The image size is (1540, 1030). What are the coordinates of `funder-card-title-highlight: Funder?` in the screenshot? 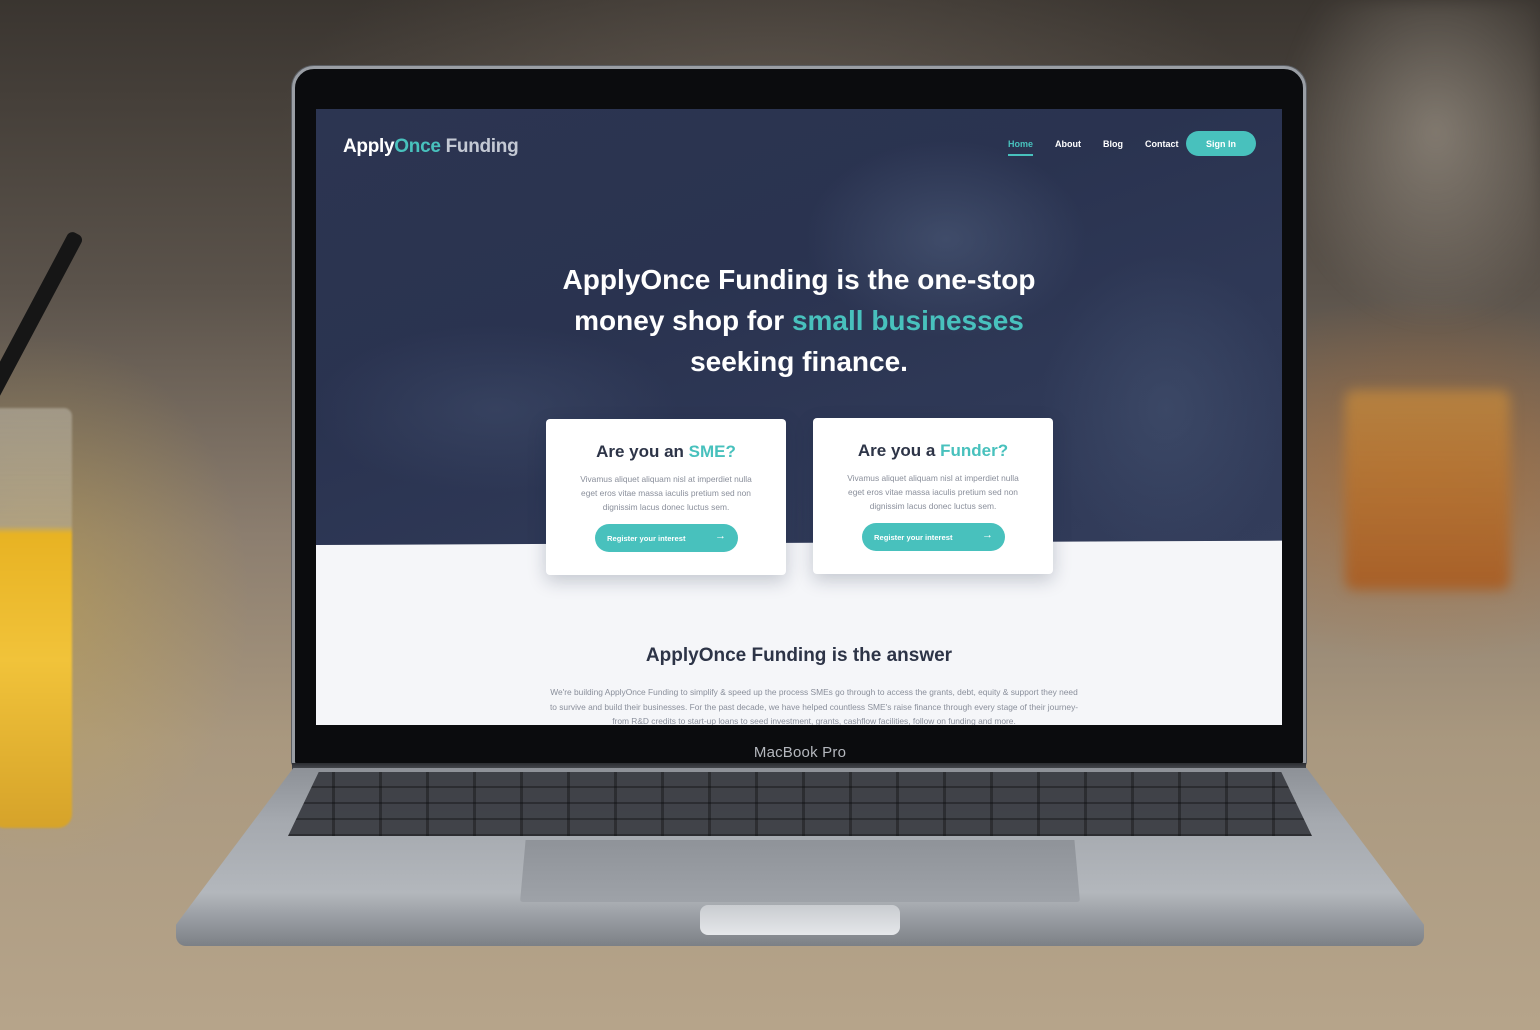 It's located at (974, 450).